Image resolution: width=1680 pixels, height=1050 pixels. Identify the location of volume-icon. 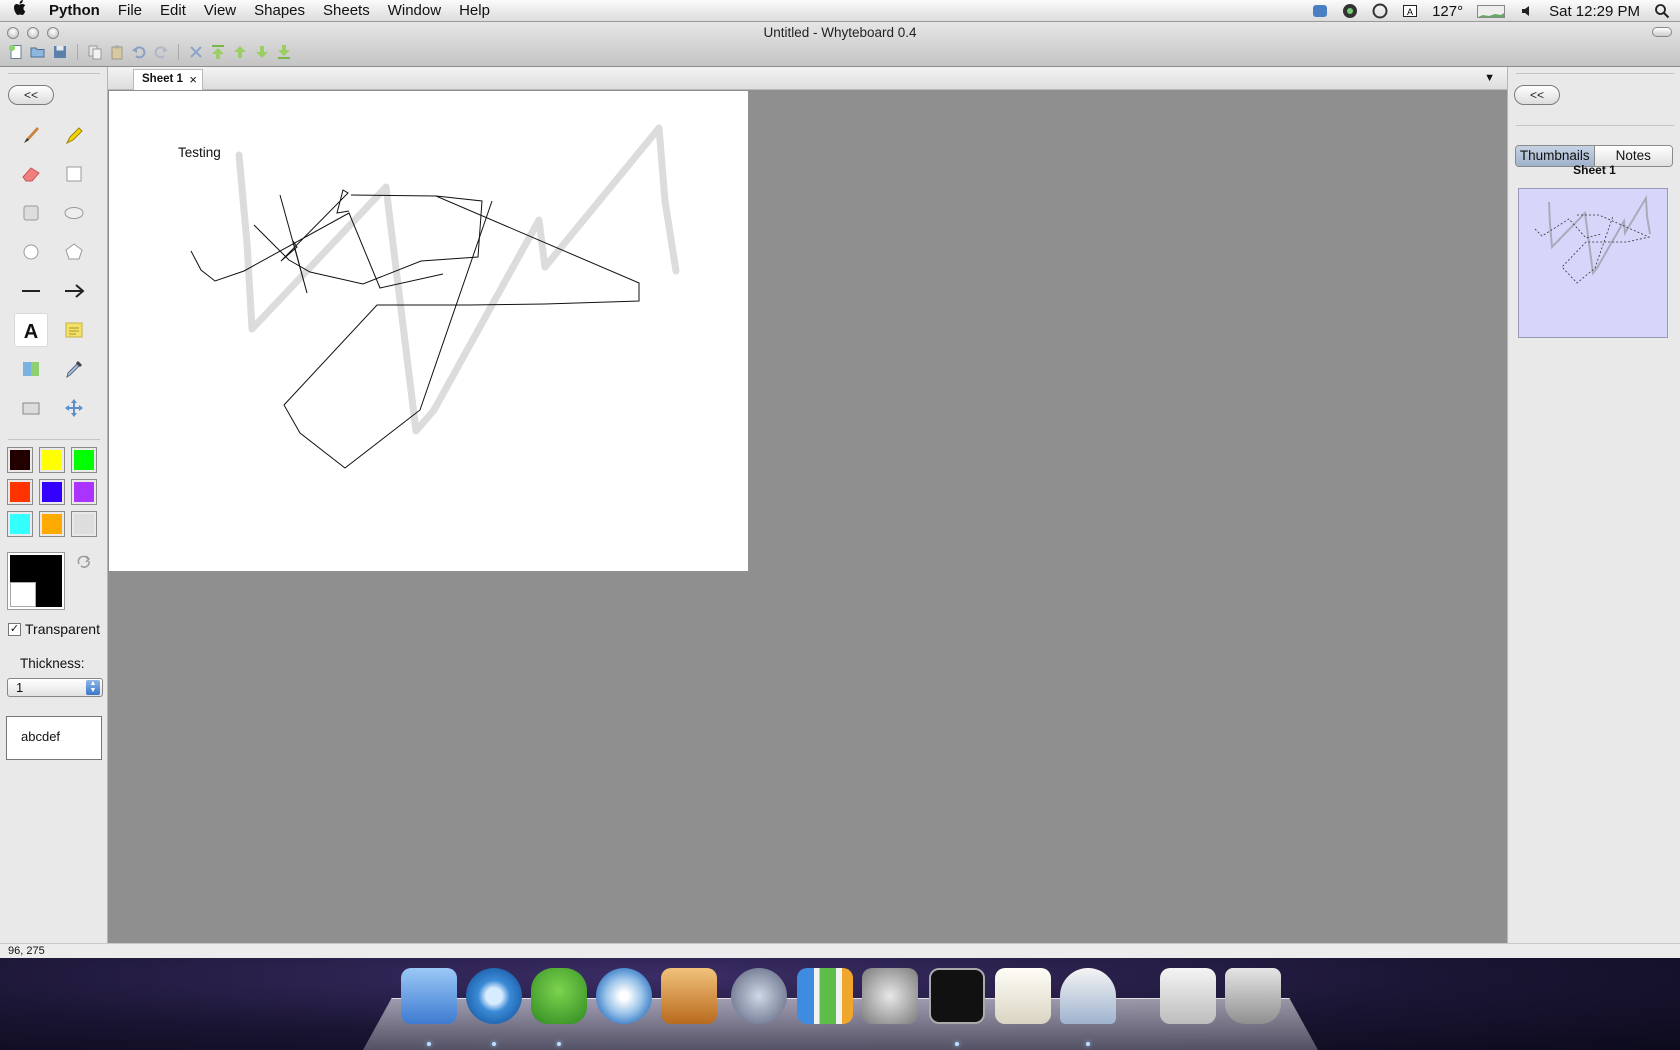
(1527, 11).